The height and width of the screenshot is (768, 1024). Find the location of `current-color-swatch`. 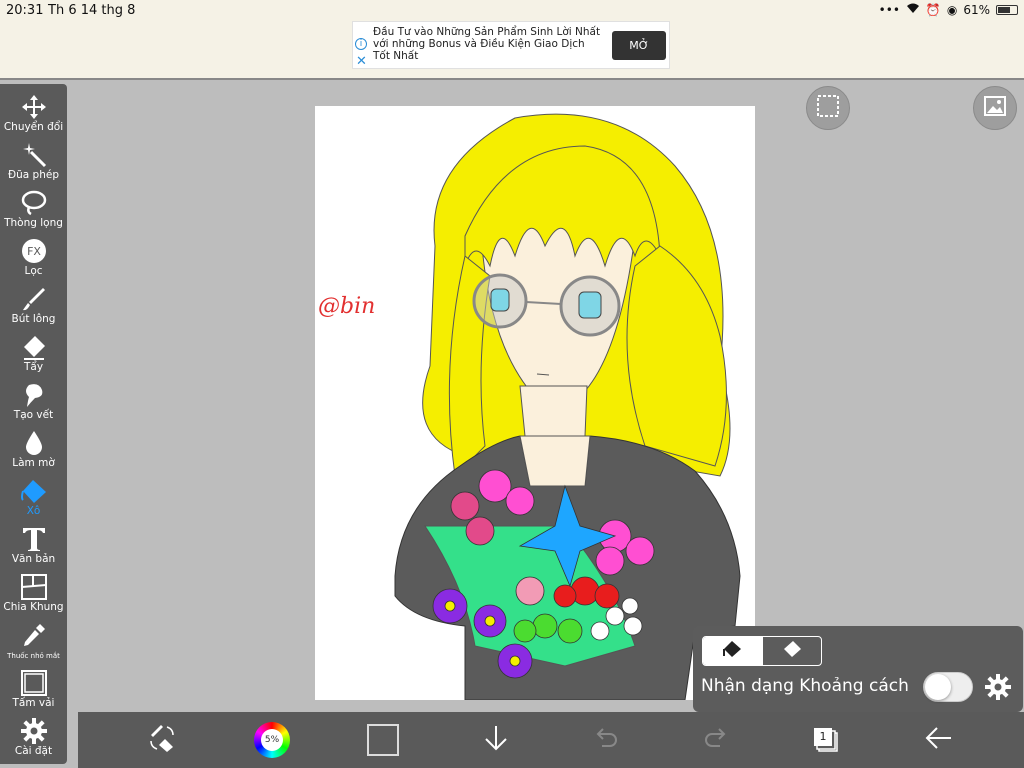

current-color-swatch is located at coordinates (383, 740).